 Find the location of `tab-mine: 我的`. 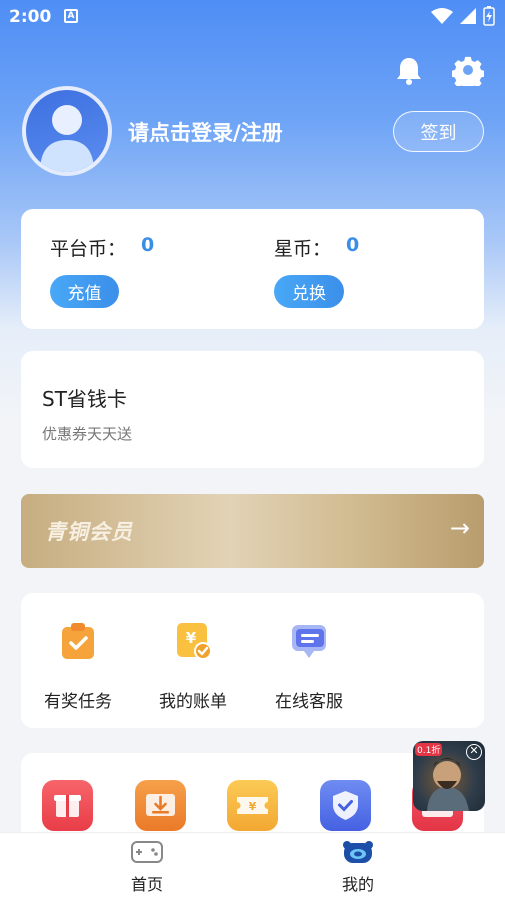

tab-mine: 我的 is located at coordinates (358, 867).